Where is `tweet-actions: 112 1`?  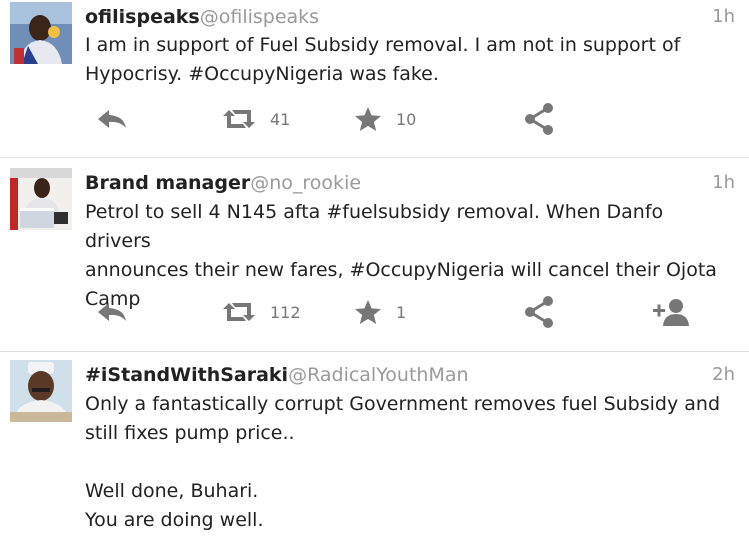 tweet-actions: 112 1 is located at coordinates (374, 312).